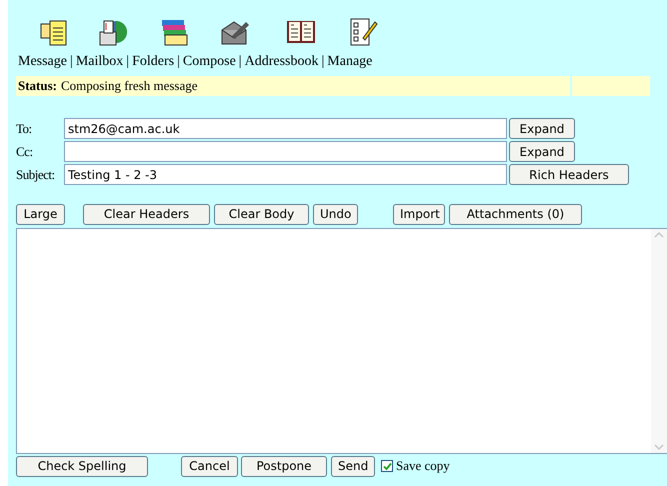 This screenshot has width=667, height=486. Describe the element at coordinates (209, 61) in the screenshot. I see `nav-link: Compose` at that location.